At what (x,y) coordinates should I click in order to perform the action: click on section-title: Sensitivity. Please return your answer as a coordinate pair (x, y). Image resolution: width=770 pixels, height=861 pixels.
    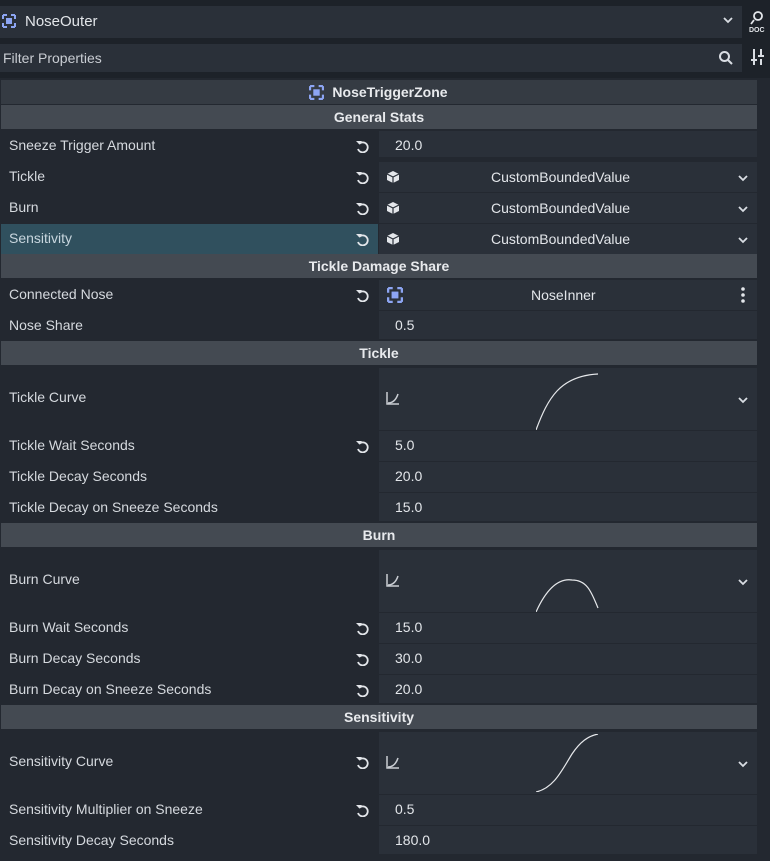
    Looking at the image, I should click on (379, 717).